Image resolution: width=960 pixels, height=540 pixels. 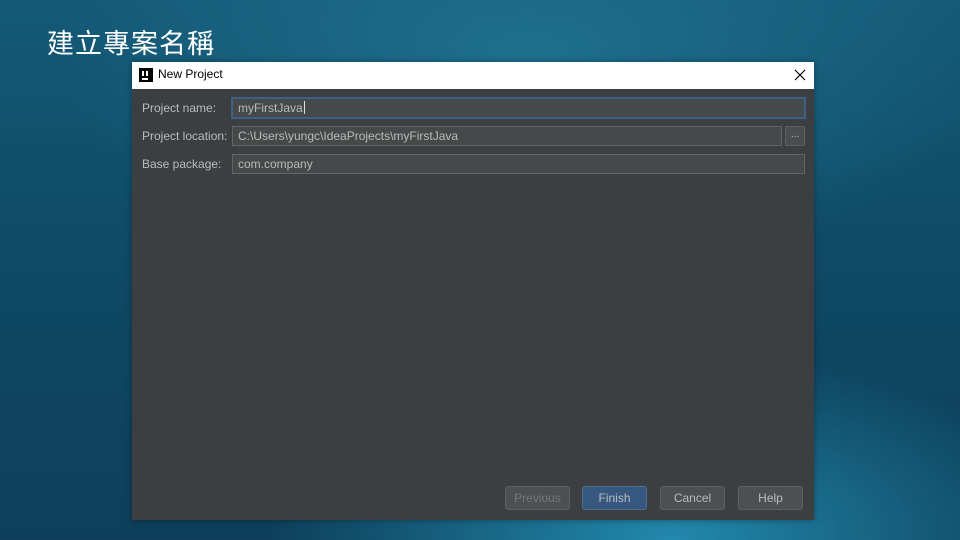 What do you see at coordinates (692, 498) in the screenshot?
I see `cancel-button: Cancel` at bounding box center [692, 498].